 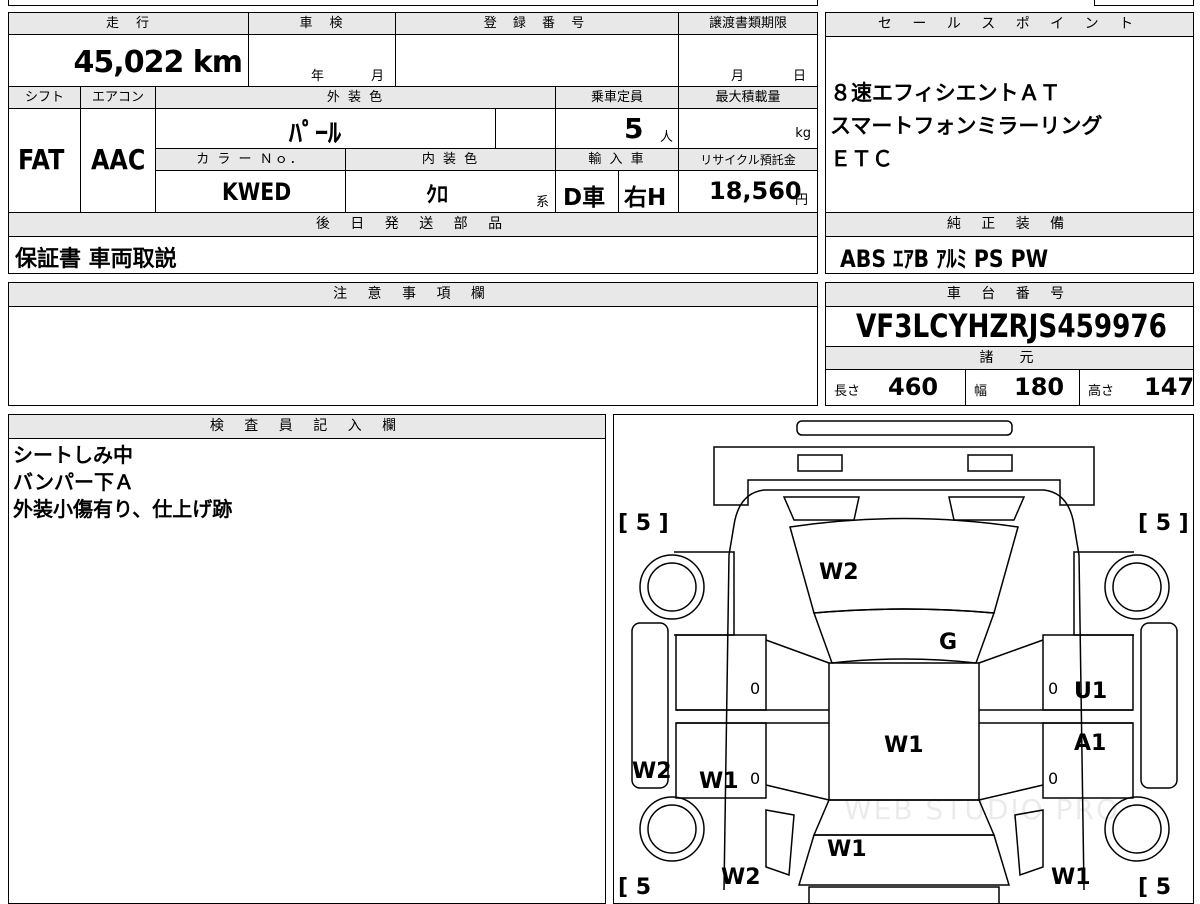 I want to click on capacity-header: 乗車定員, so click(x=617, y=98).